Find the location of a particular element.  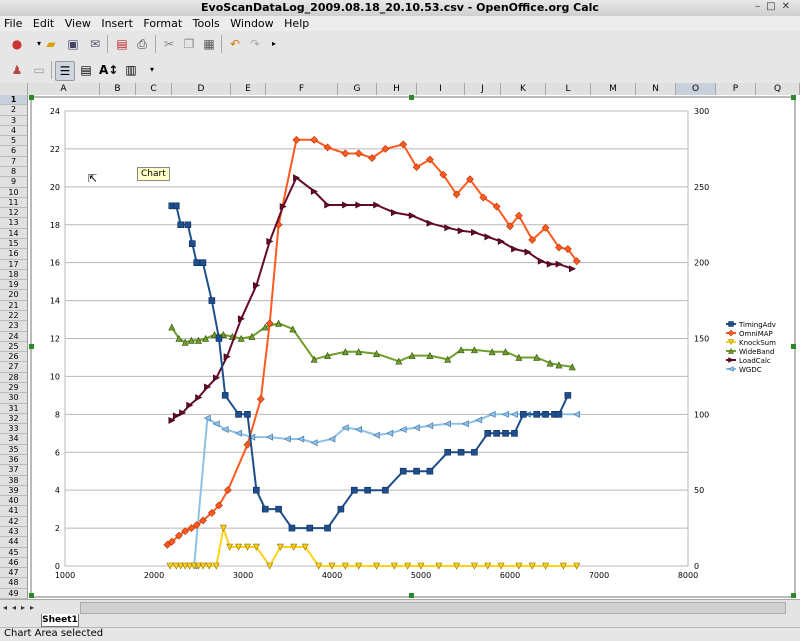

row-header-10: 10 is located at coordinates (13, 193).